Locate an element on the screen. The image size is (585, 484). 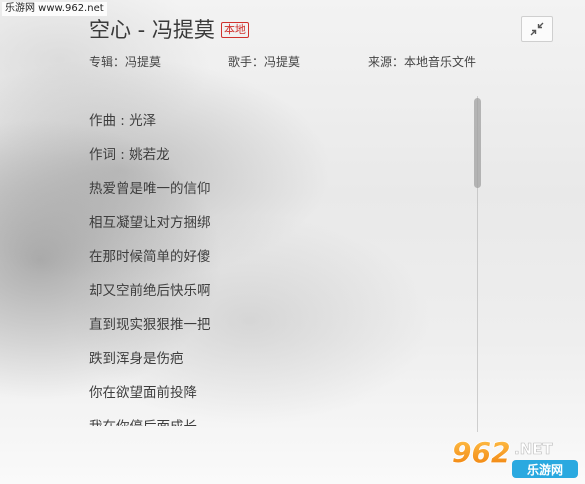
local-badge: 本地 is located at coordinates (234, 30).